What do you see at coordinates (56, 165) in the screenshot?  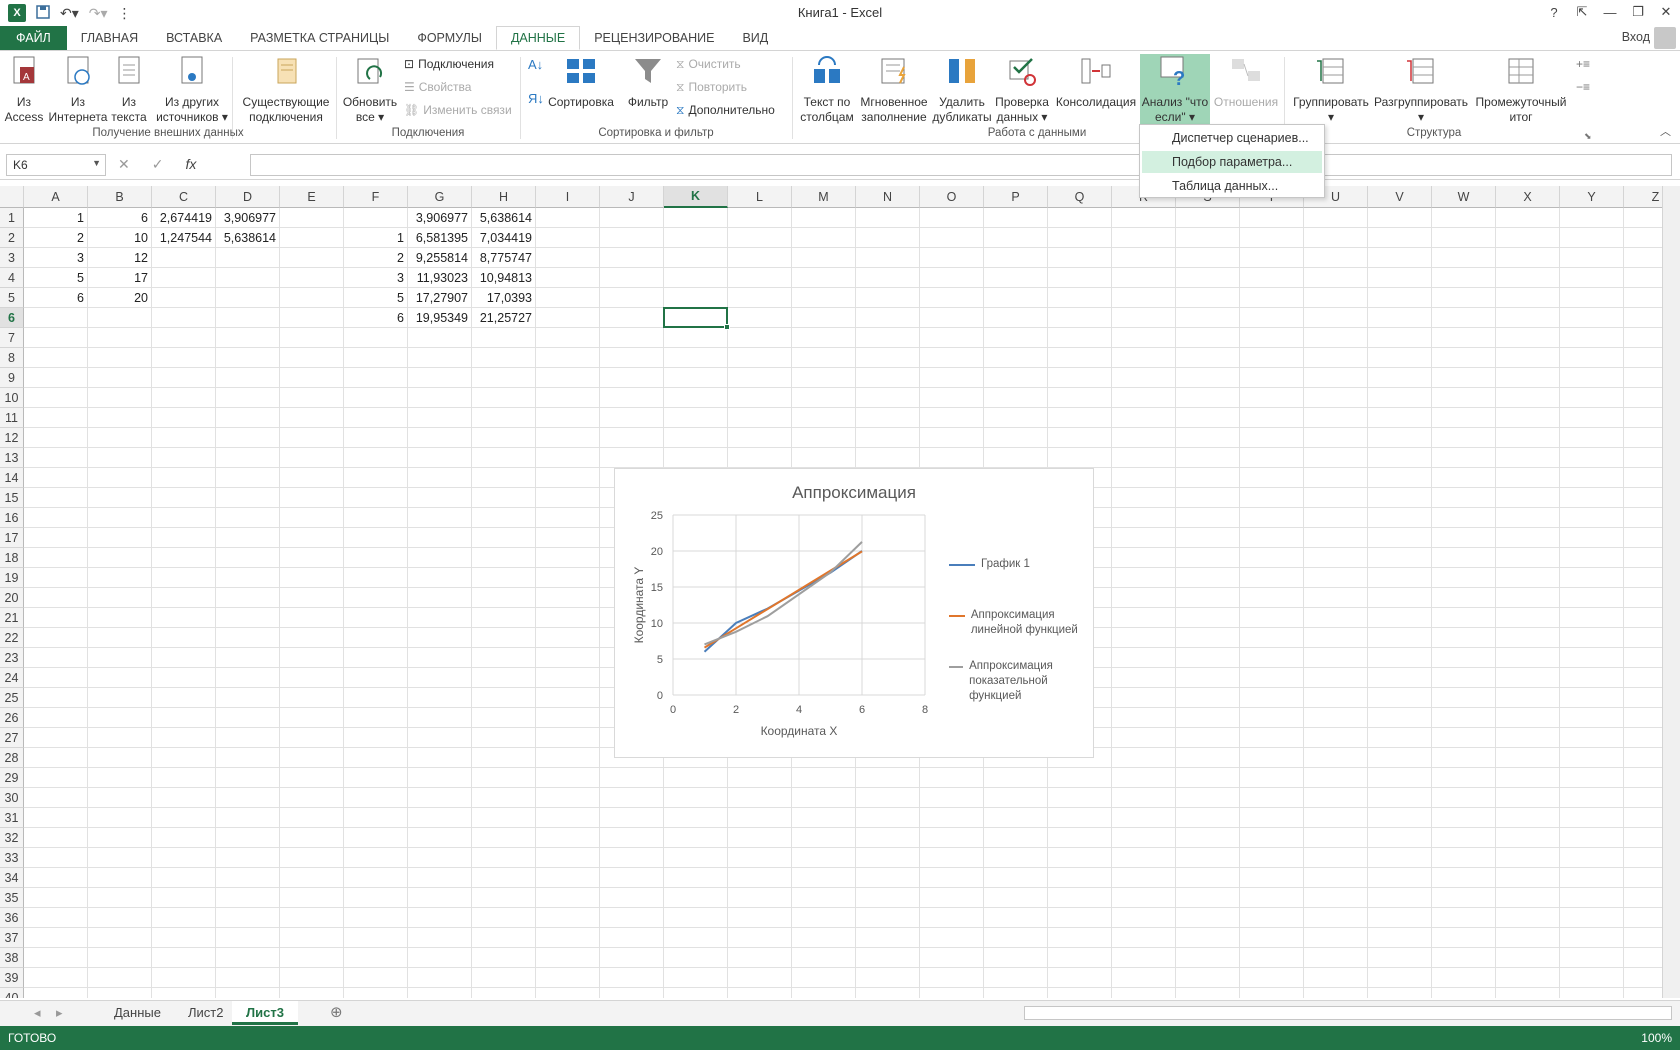 I see `name-box: K6 ▼` at bounding box center [56, 165].